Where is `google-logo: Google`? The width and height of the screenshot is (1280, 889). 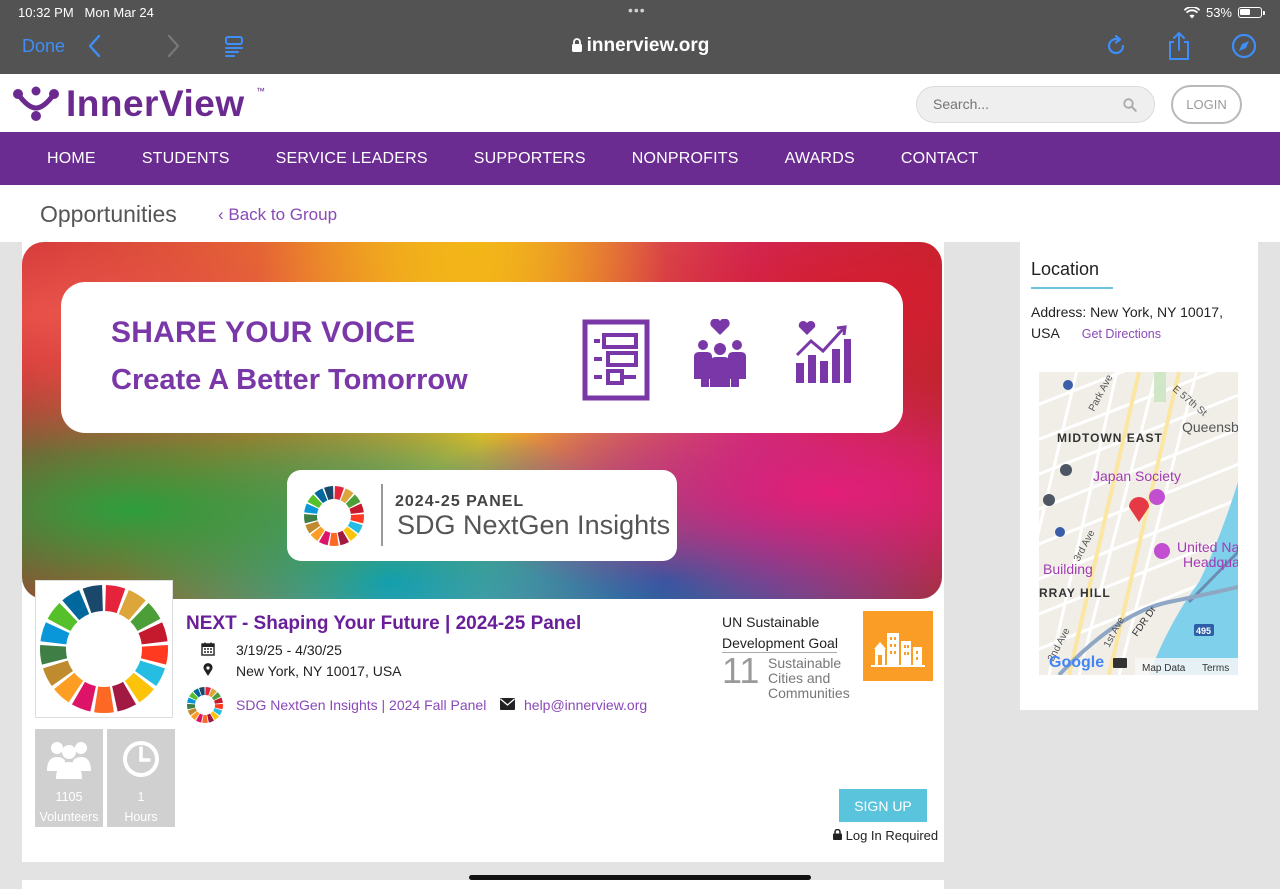 google-logo: Google is located at coordinates (1076, 662).